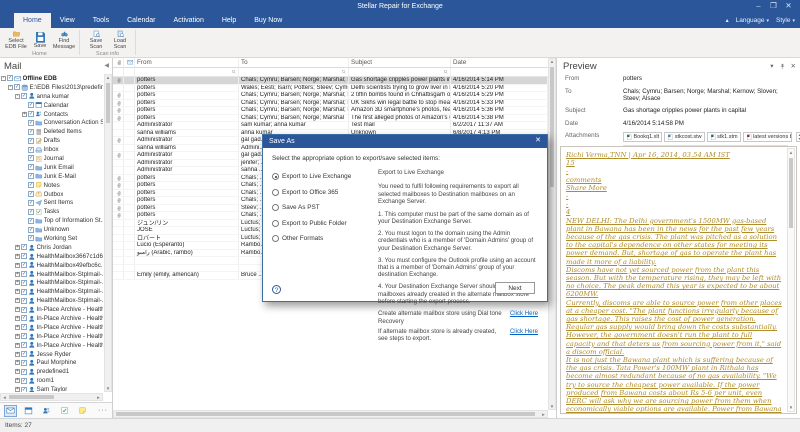 This screenshot has height=432, width=800. What do you see at coordinates (400, 62) in the screenshot?
I see `column-header-subject: Subject` at bounding box center [400, 62].